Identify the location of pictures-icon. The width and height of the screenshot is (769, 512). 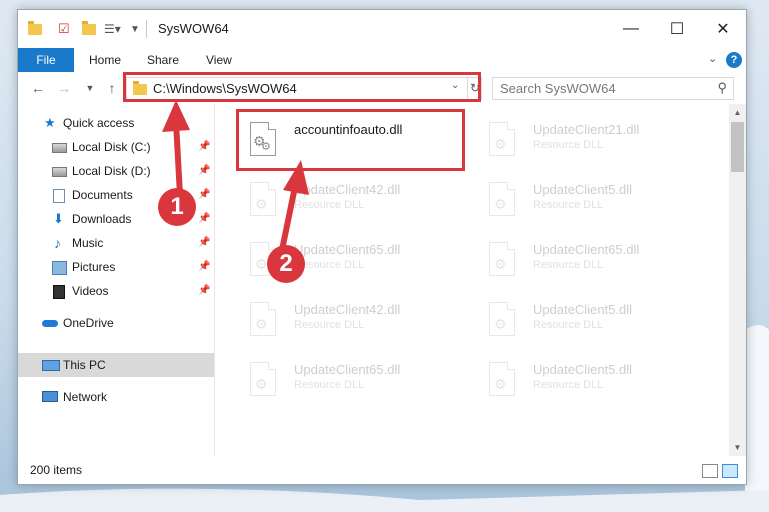
(59, 268).